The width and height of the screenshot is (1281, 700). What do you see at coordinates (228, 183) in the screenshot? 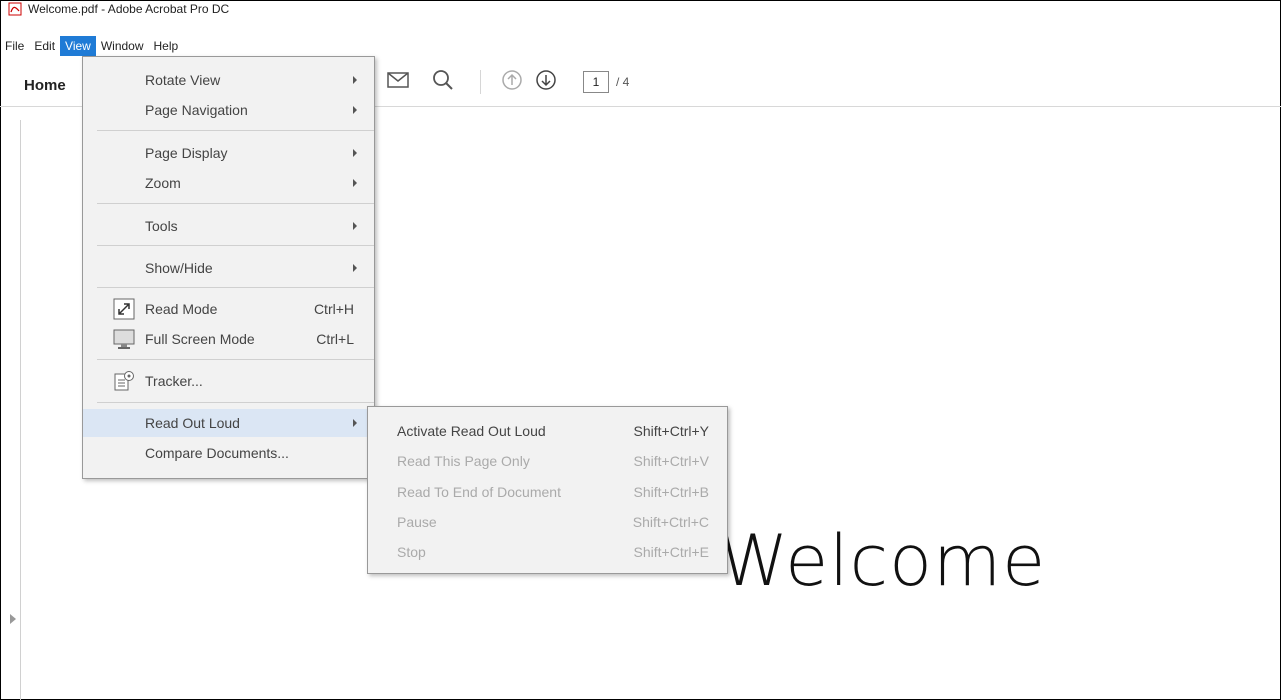
I see `menu-item-zoom: Zoom` at bounding box center [228, 183].